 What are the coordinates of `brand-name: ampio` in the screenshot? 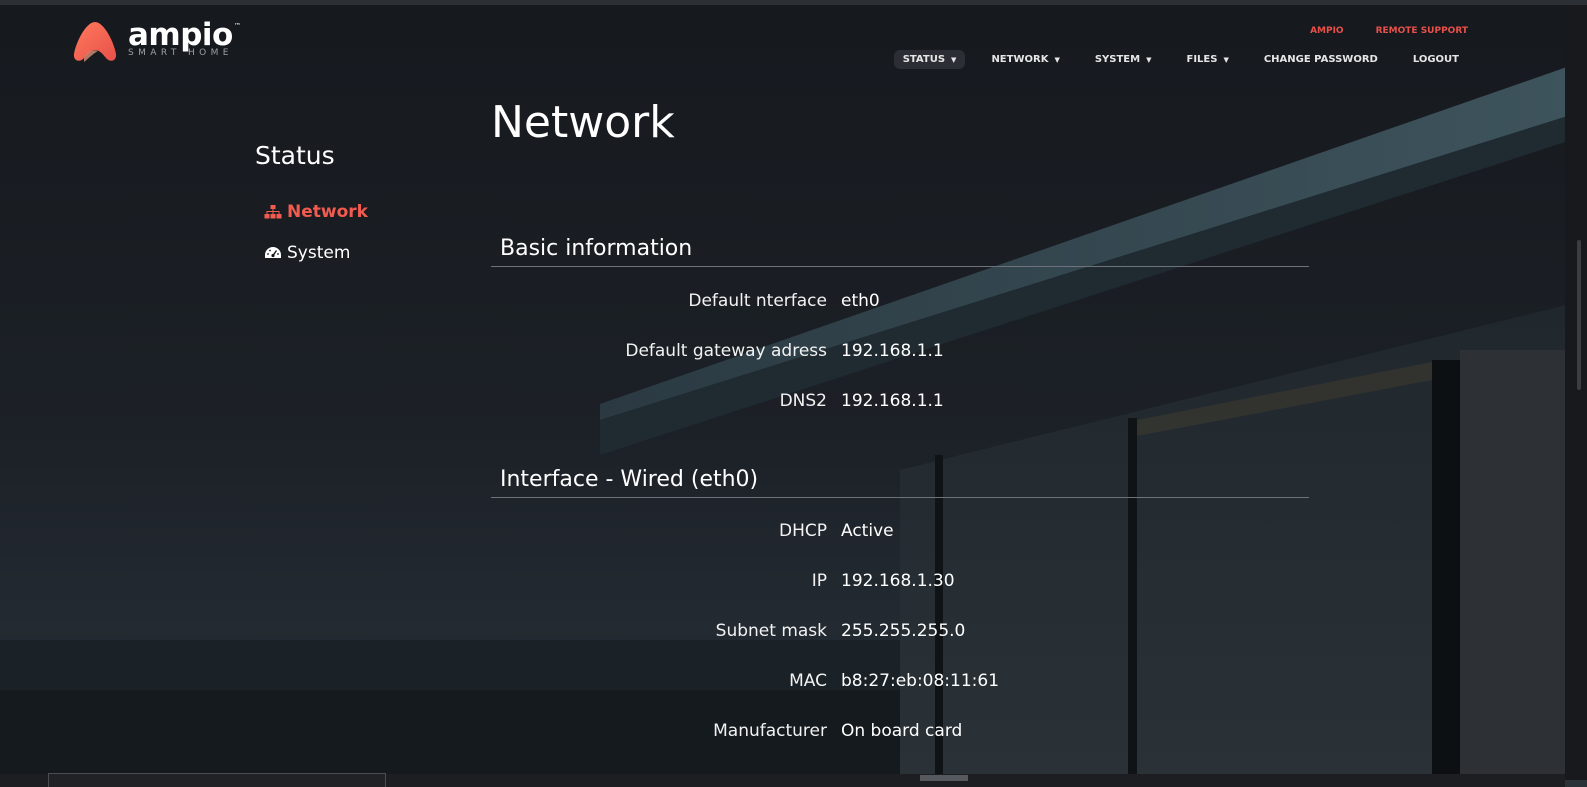 It's located at (180, 35).